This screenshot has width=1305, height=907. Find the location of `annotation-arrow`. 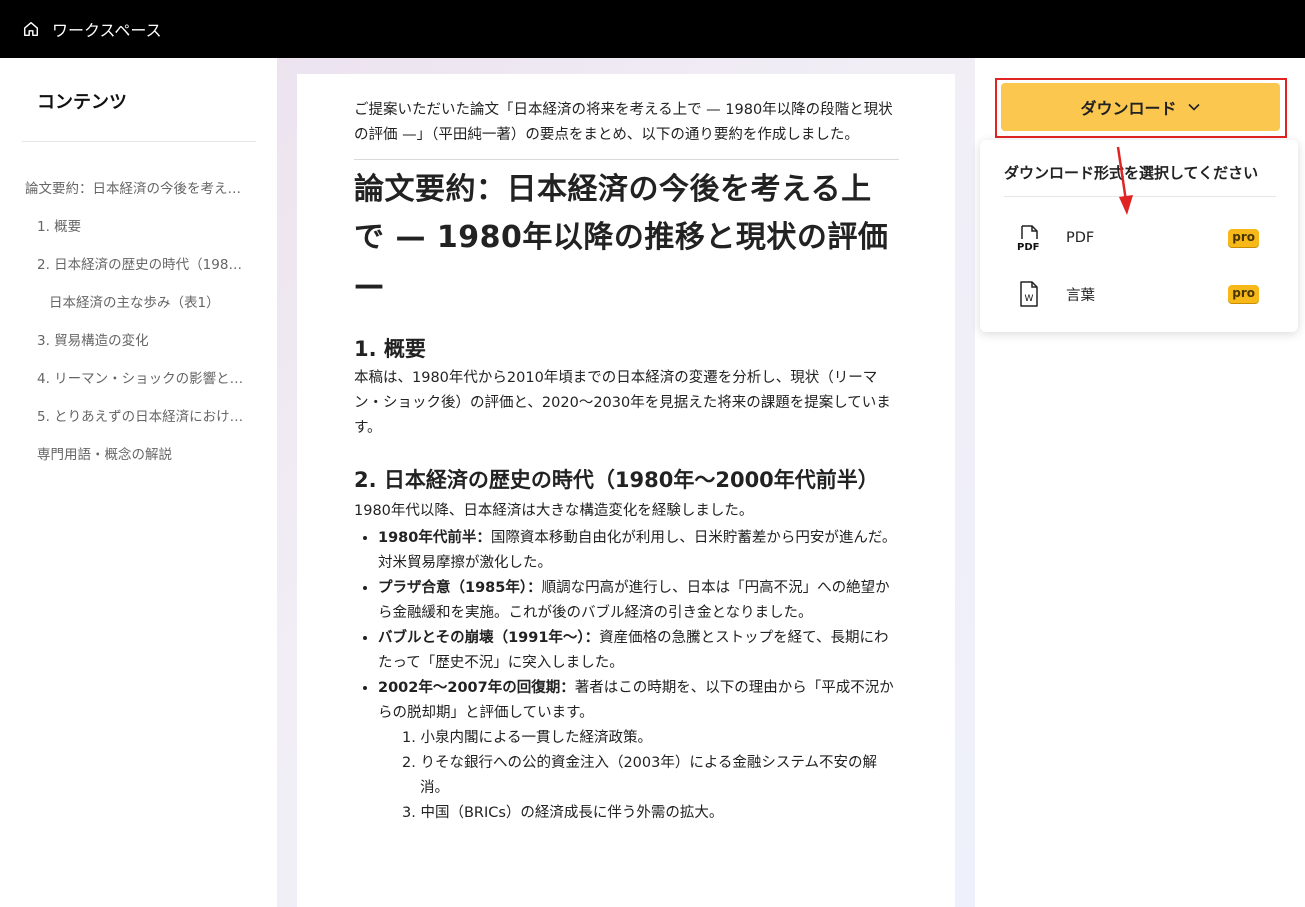

annotation-arrow is located at coordinates (1124, 180).